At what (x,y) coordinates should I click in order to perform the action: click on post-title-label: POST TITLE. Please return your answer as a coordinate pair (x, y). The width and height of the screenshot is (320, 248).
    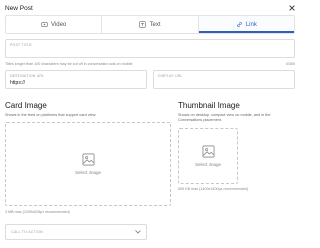
    Looking at the image, I should click on (21, 45).